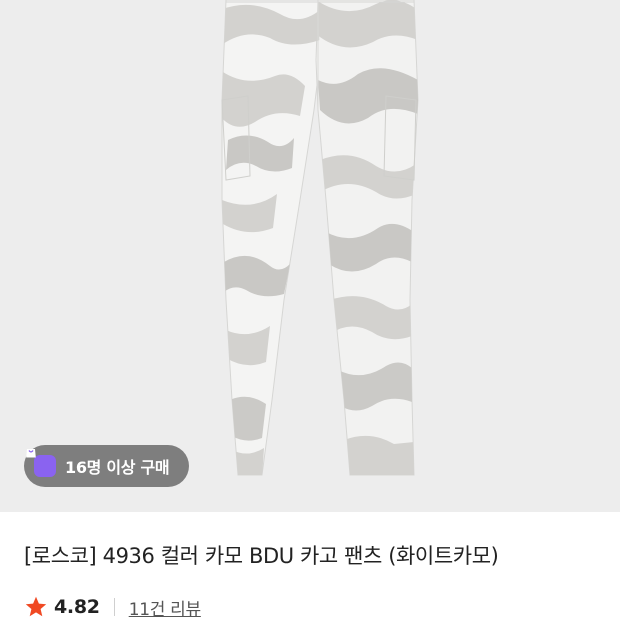 The image size is (620, 620). What do you see at coordinates (165, 607) in the screenshot?
I see `review-count-link: 11건 리뷰` at bounding box center [165, 607].